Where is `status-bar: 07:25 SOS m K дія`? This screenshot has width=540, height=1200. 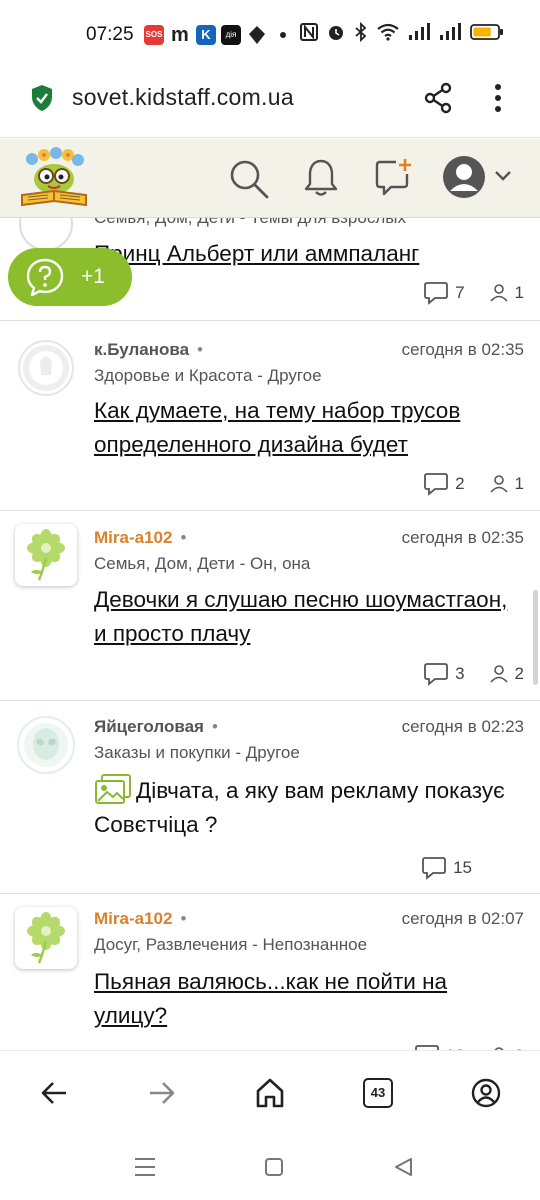
status-bar: 07:25 SOS m K дія is located at coordinates (270, 35).